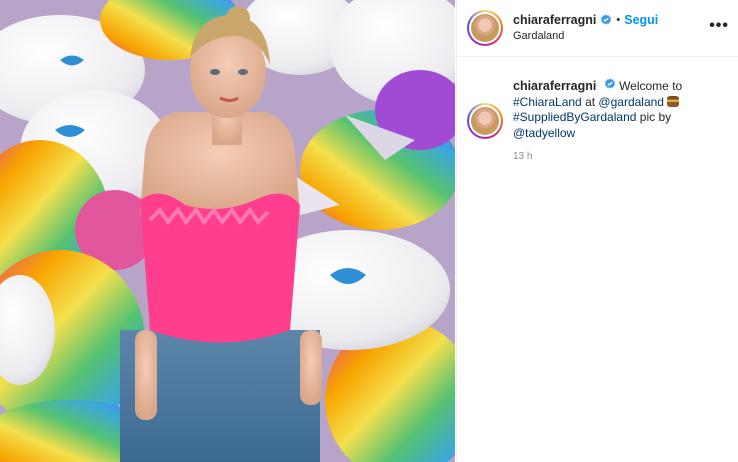 Image resolution: width=738 pixels, height=462 pixels. Describe the element at coordinates (544, 133) in the screenshot. I see `mention-link: @tadyellow` at that location.